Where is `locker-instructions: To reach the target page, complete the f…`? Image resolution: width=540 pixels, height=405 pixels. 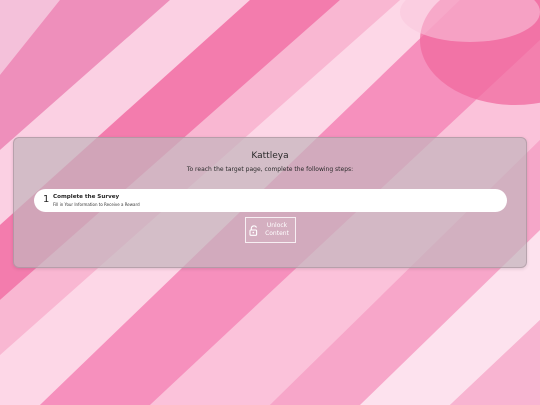
locker-instructions: To reach the target page, complete the f… is located at coordinates (270, 169).